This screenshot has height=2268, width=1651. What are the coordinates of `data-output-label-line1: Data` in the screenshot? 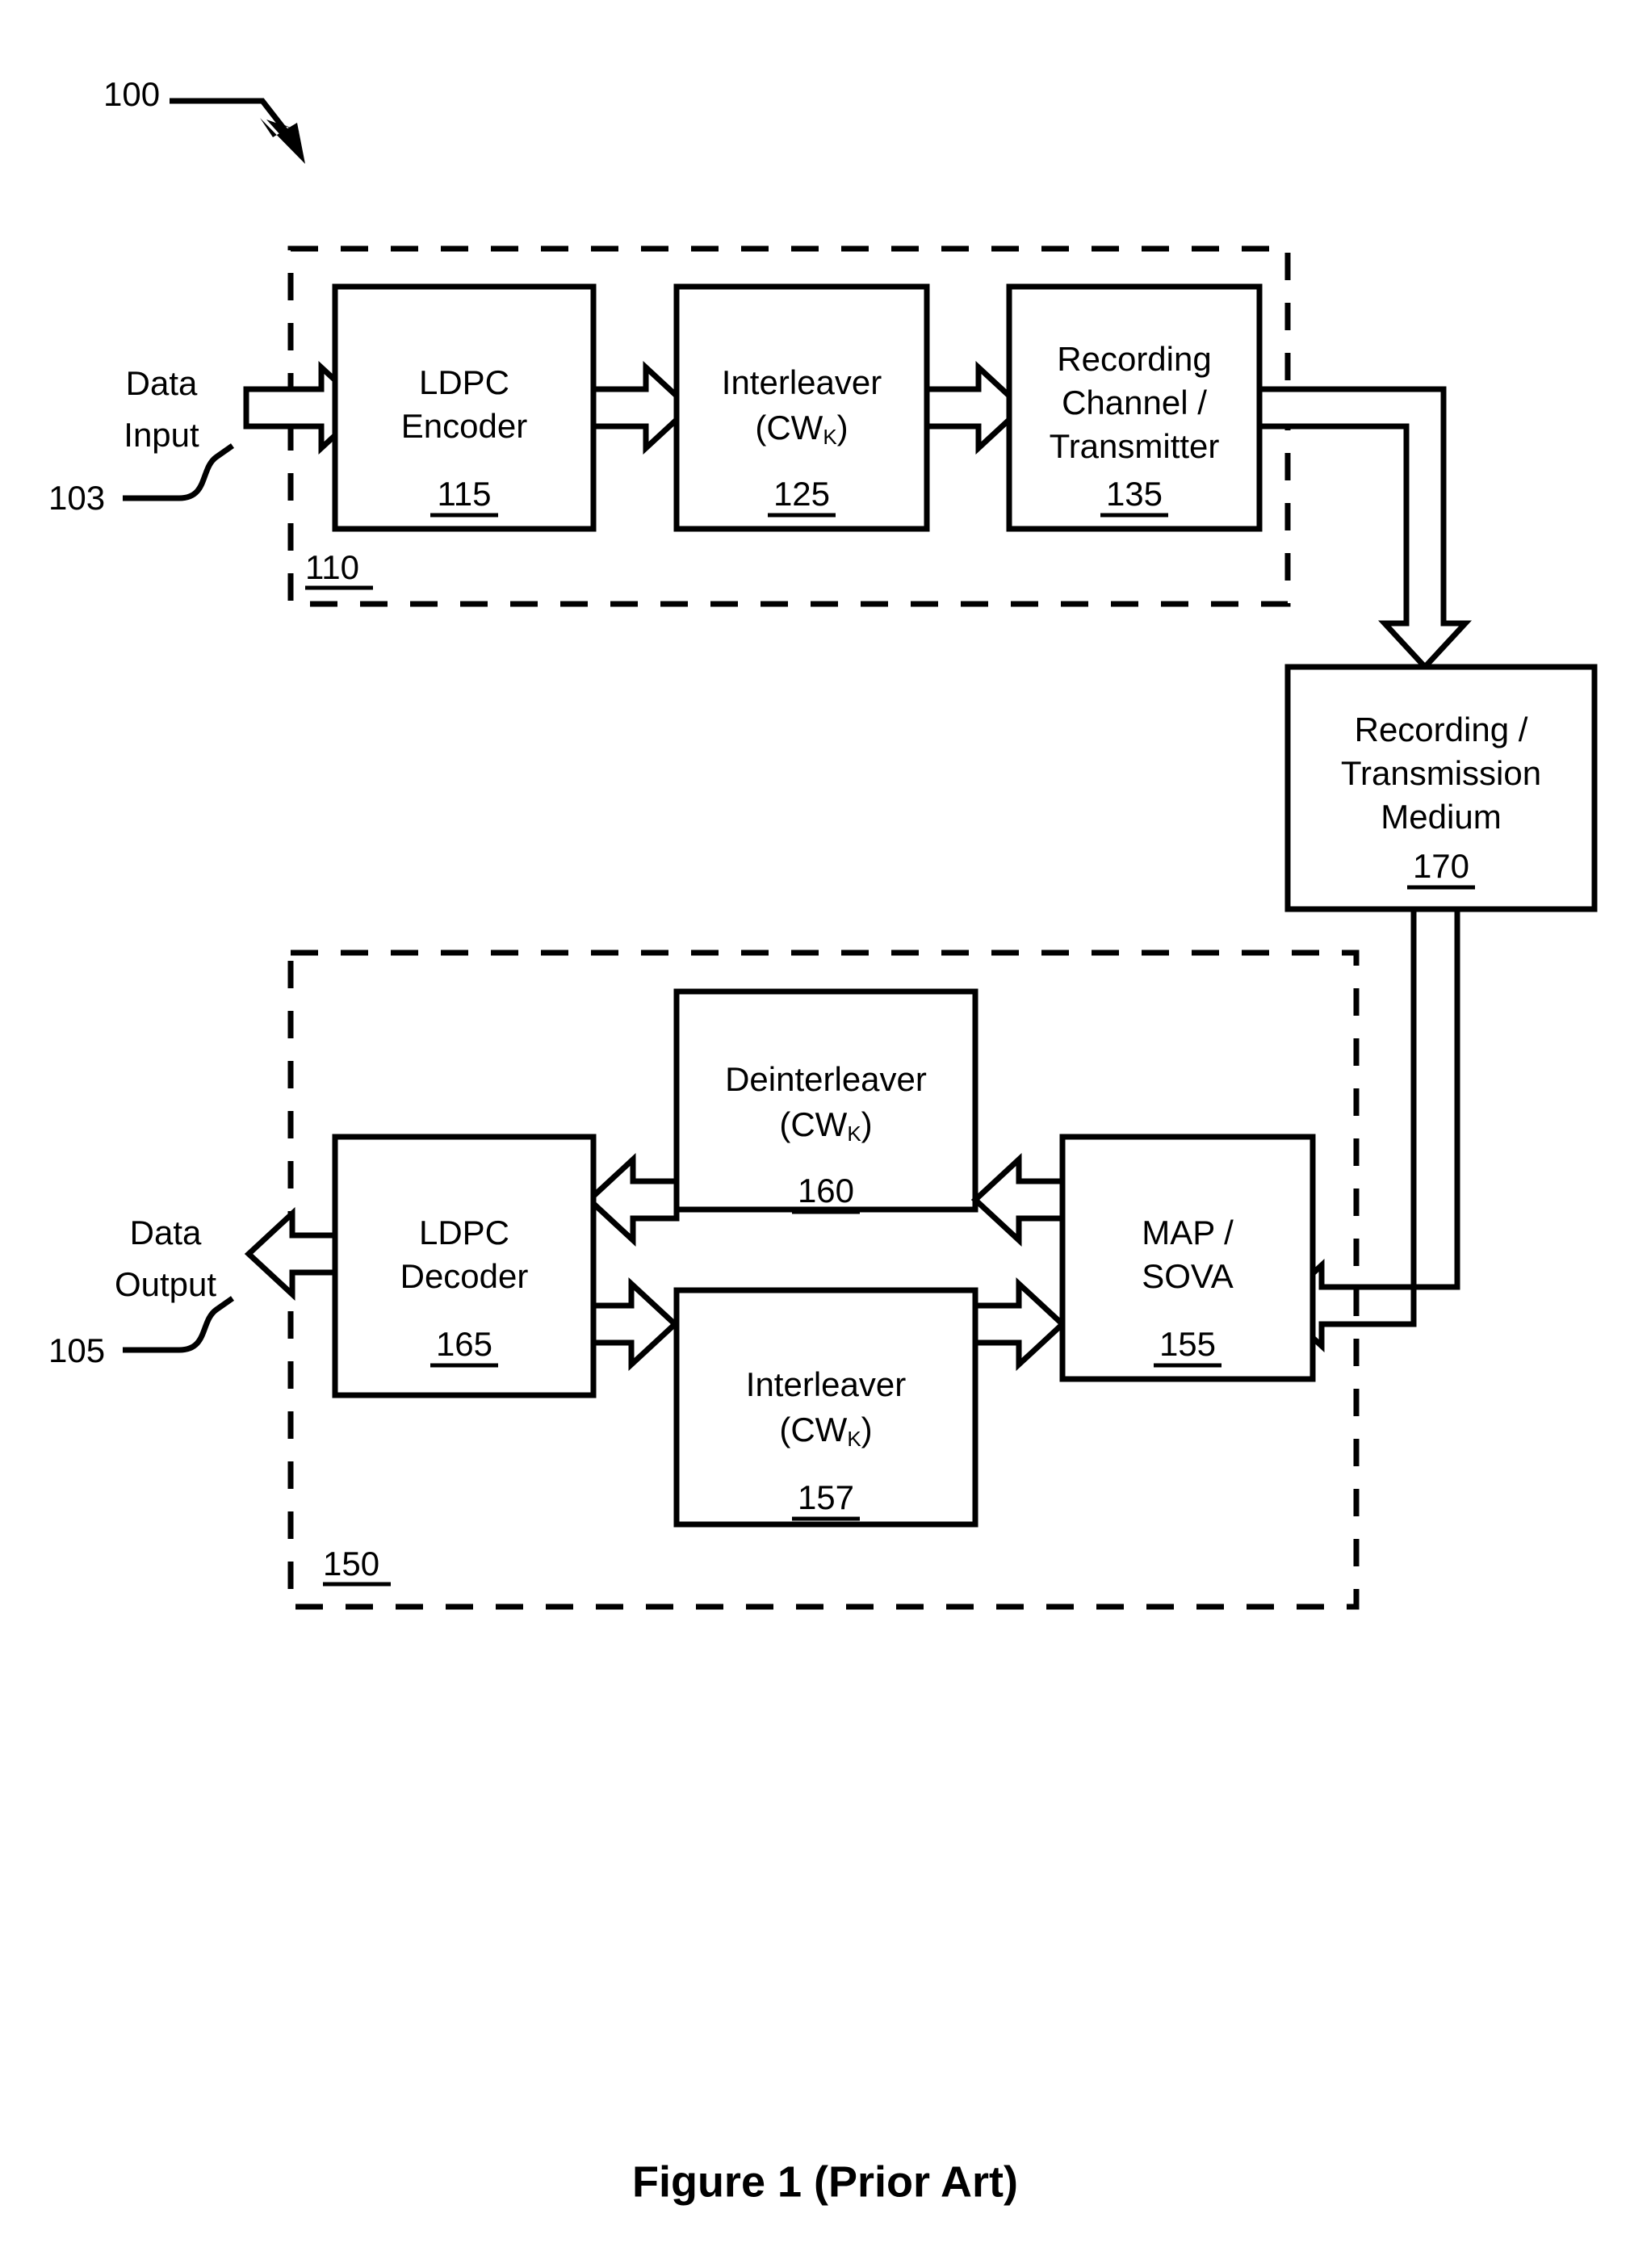 It's located at (166, 1232).